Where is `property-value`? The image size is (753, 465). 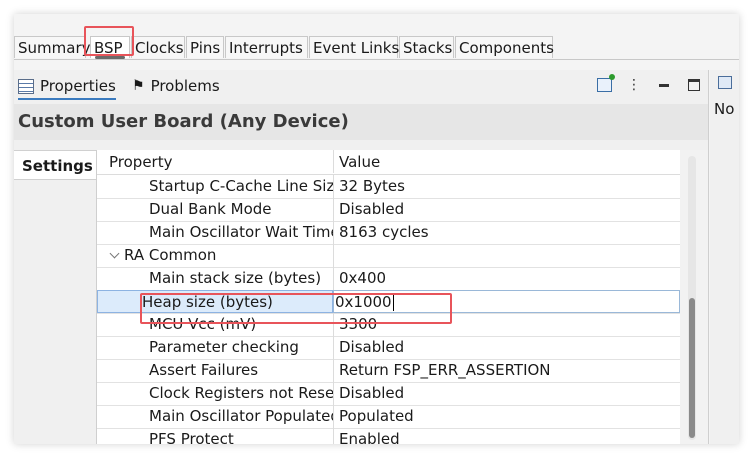
property-value is located at coordinates (506, 255).